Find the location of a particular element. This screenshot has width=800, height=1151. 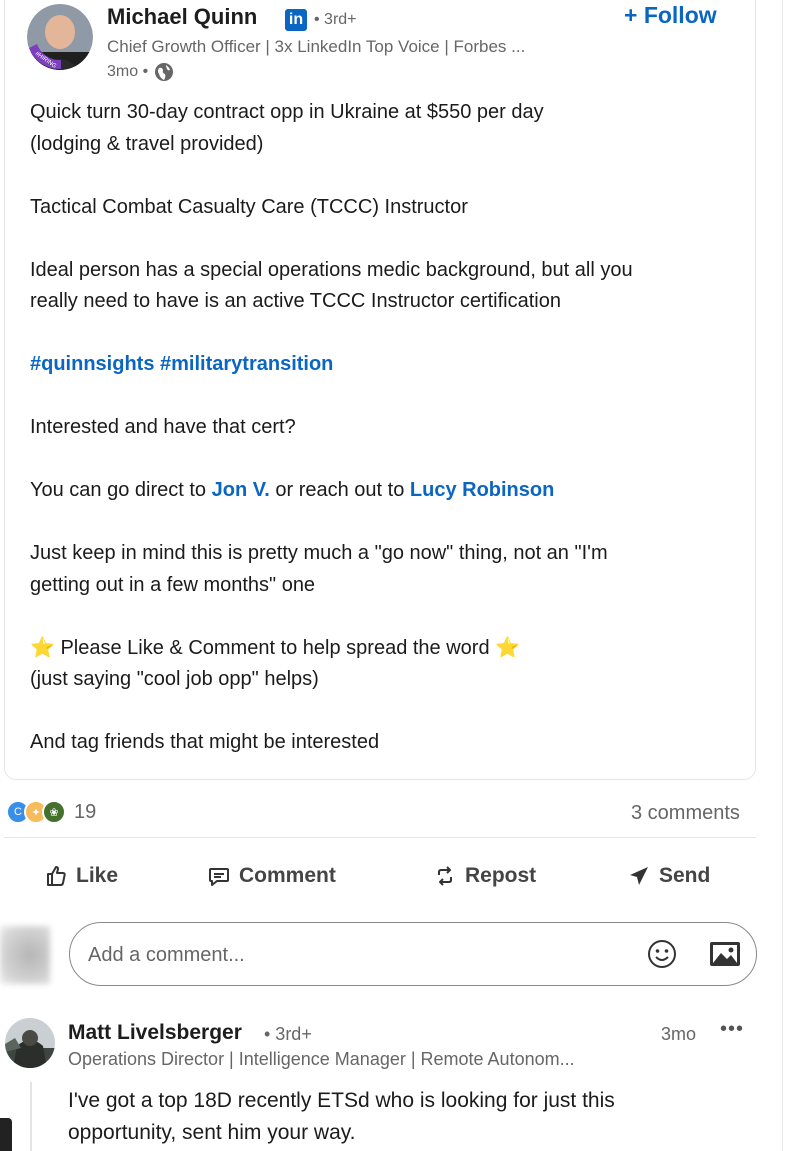

commenter-avatar is located at coordinates (30, 1043).